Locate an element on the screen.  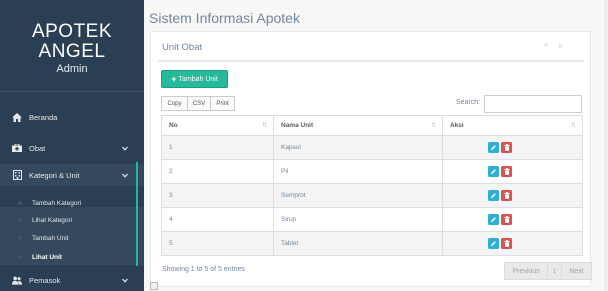
previous-button: Previous is located at coordinates (526, 271).